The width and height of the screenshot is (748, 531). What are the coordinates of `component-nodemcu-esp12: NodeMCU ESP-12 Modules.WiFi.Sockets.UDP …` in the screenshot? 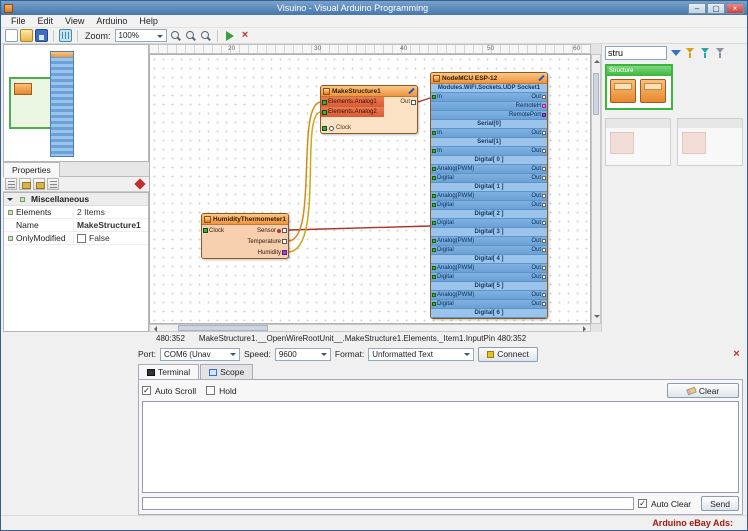 It's located at (489, 195).